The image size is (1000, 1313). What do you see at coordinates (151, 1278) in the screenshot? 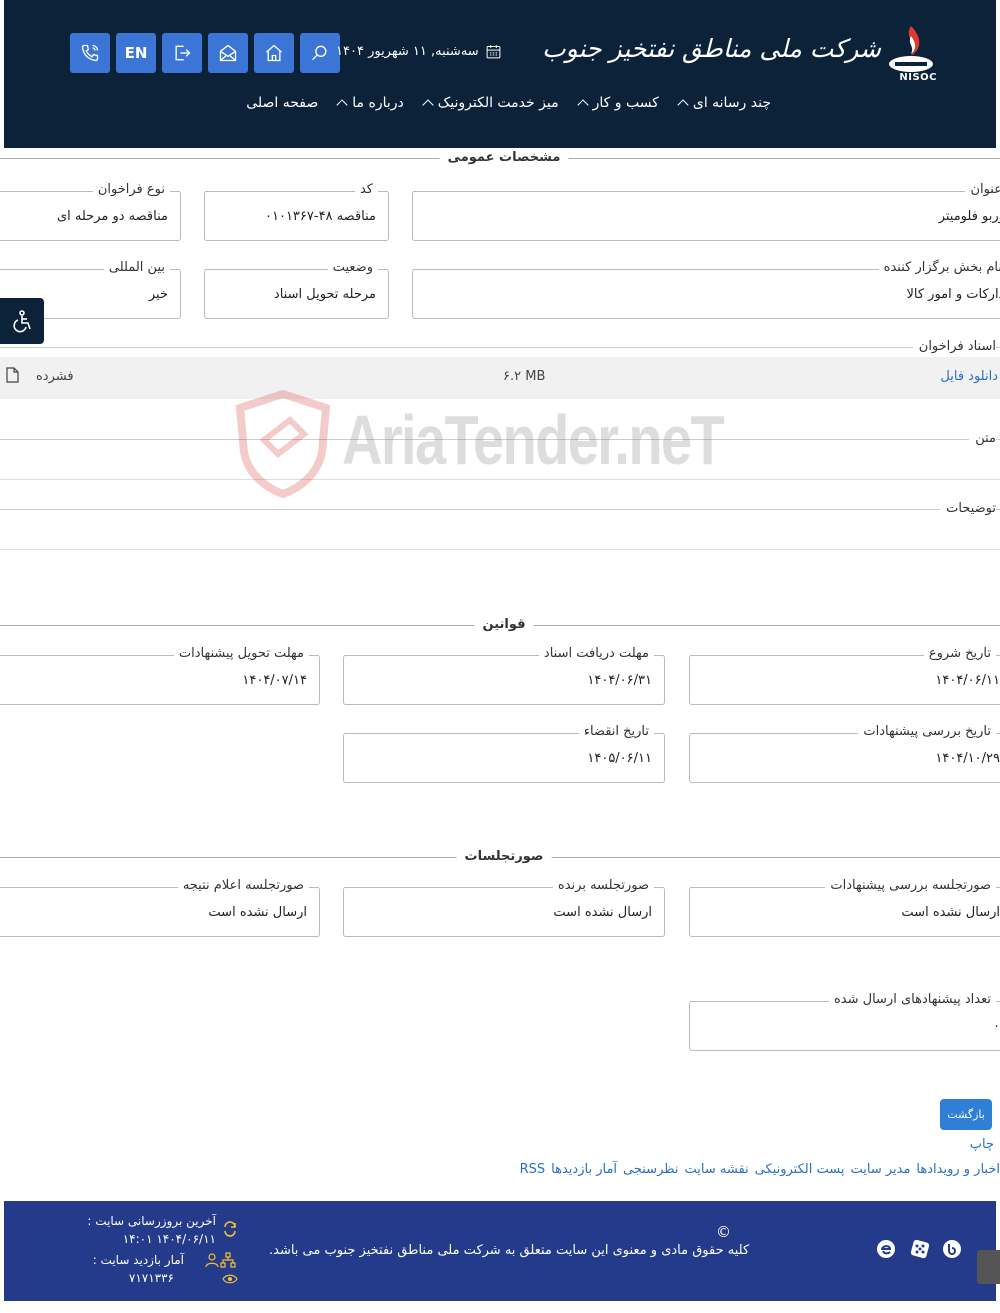
I see `visits-value: ۷۱۷۱۳۳۶` at bounding box center [151, 1278].